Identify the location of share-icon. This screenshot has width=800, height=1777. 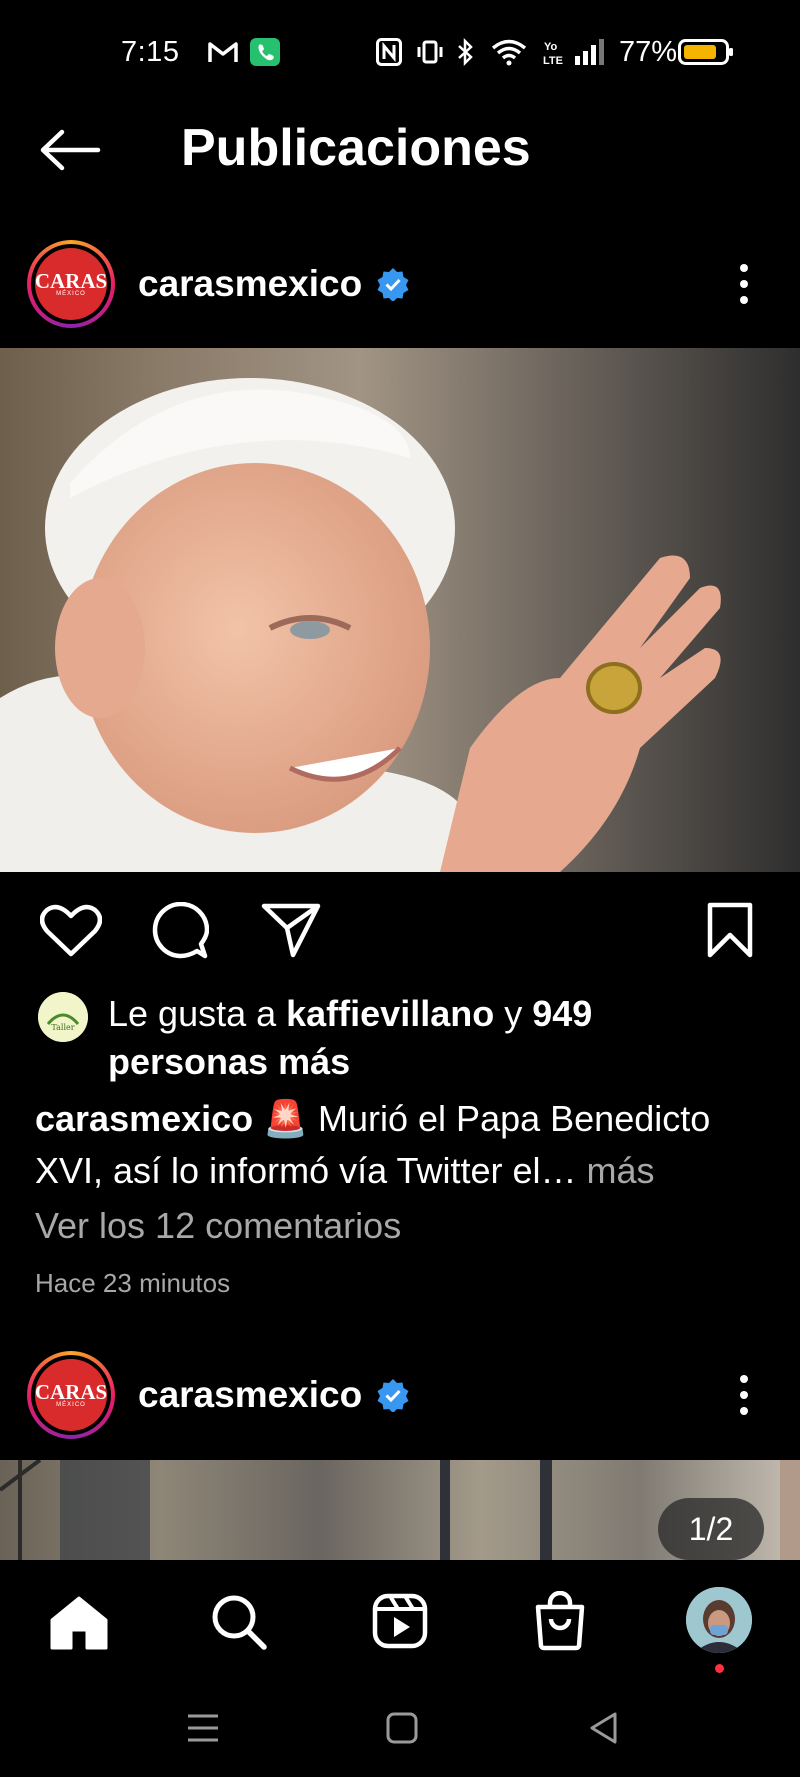
(291, 930).